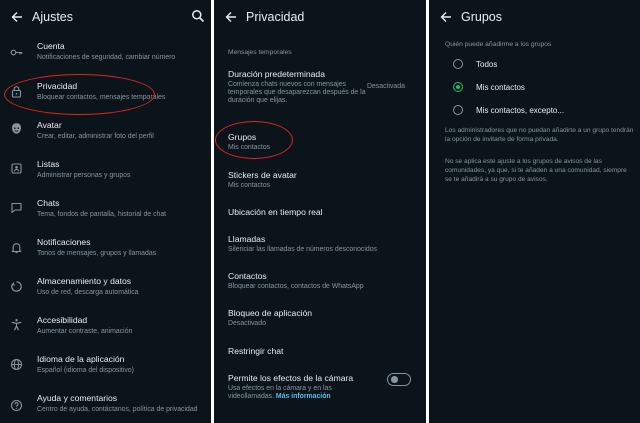  I want to click on option-mis-contactos: Mis contactos, so click(534, 88).